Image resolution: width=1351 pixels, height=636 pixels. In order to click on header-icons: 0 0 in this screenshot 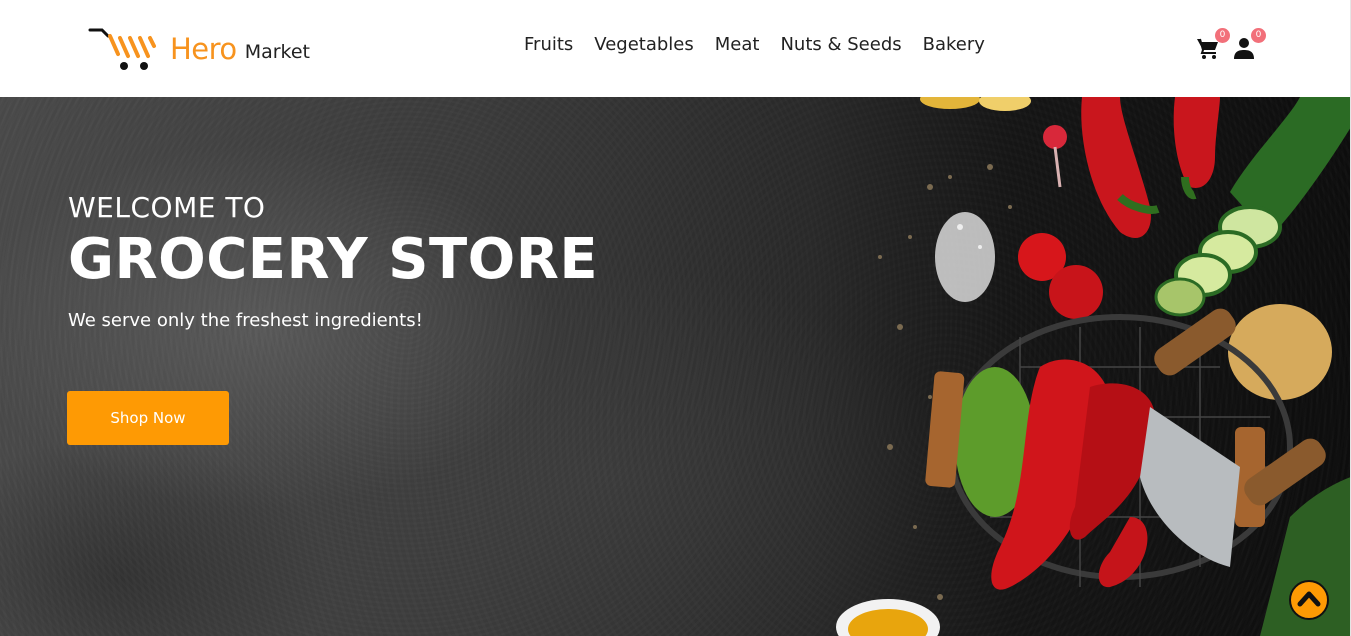, I will do `click(1236, 47)`.